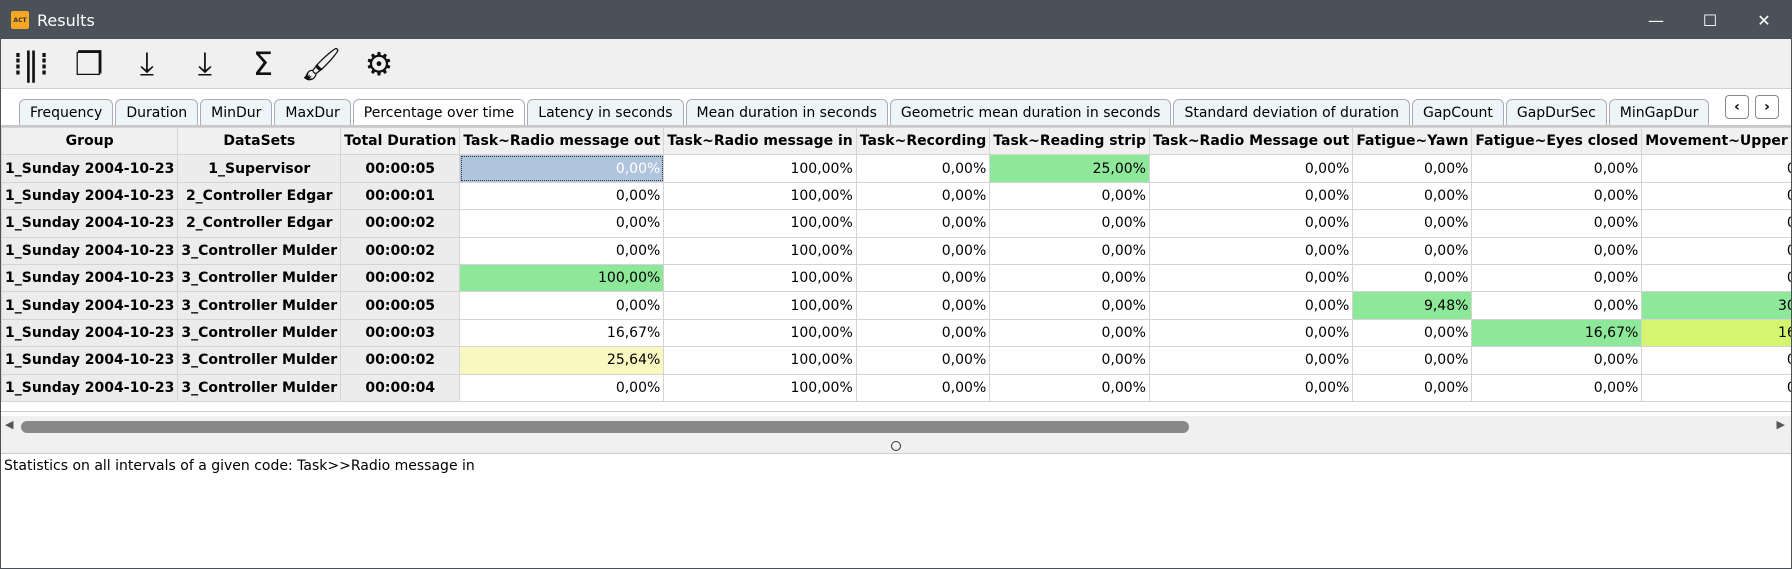 Image resolution: width=1792 pixels, height=569 pixels. What do you see at coordinates (66, 112) in the screenshot?
I see `tab-frequency: Frequency` at bounding box center [66, 112].